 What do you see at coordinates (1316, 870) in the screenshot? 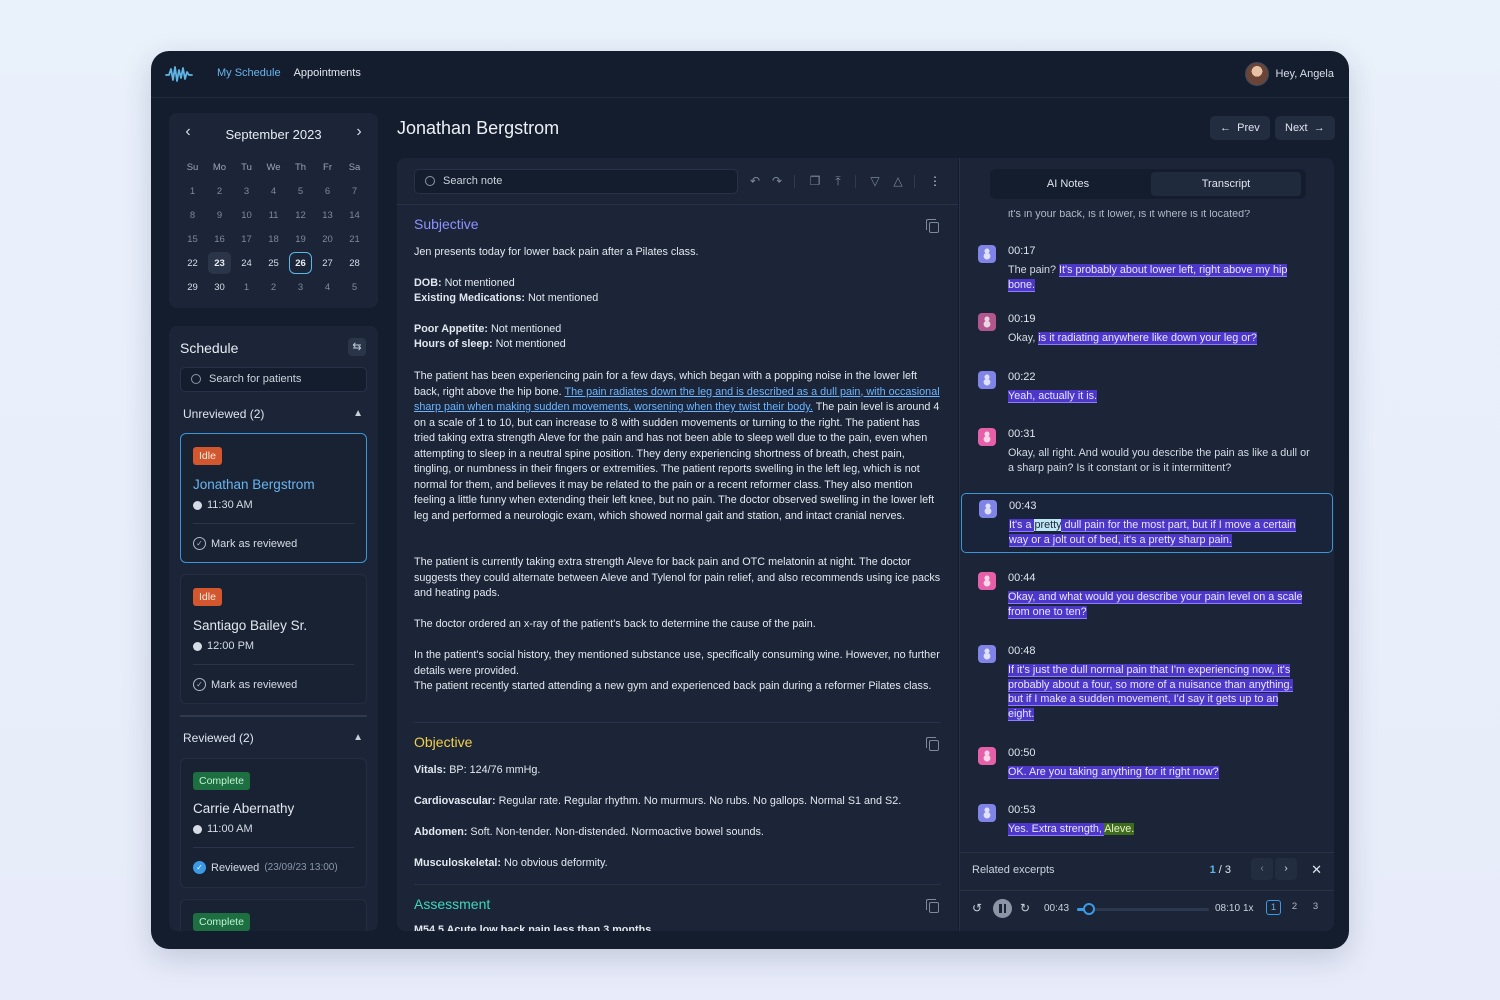
I see `close-icon: ✕` at bounding box center [1316, 870].